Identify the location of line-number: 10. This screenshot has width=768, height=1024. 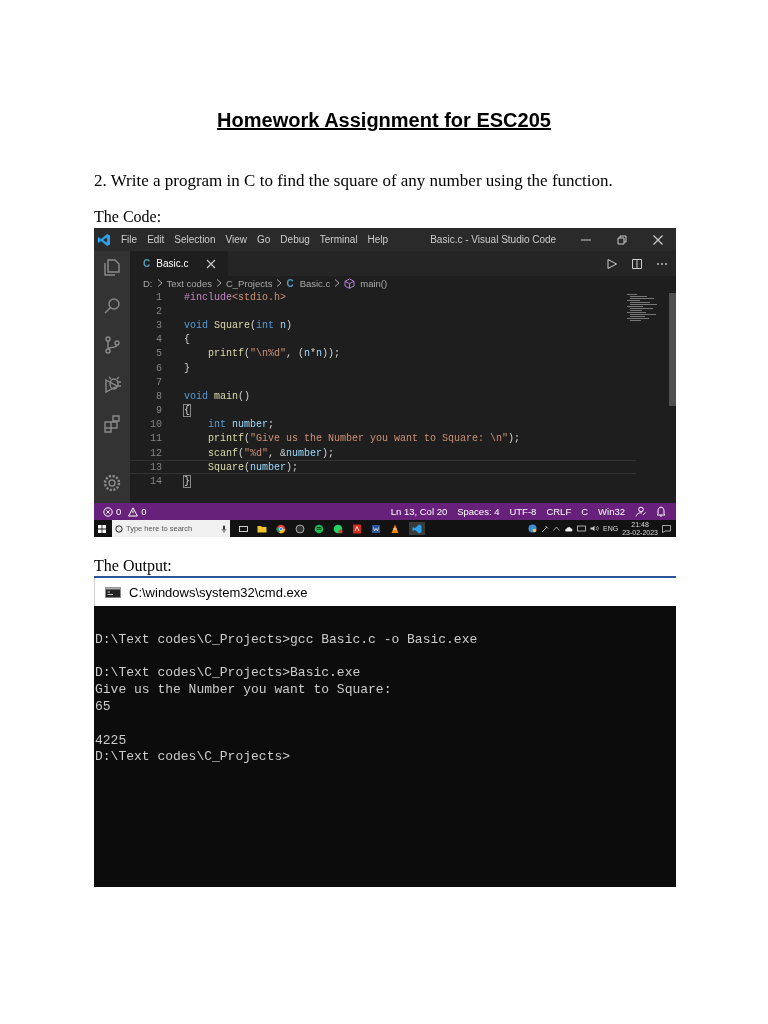
(155, 425).